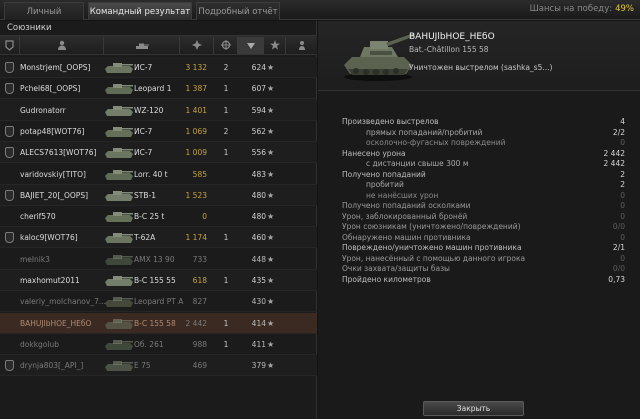  I want to click on stat-value: 2 442, so click(614, 163).